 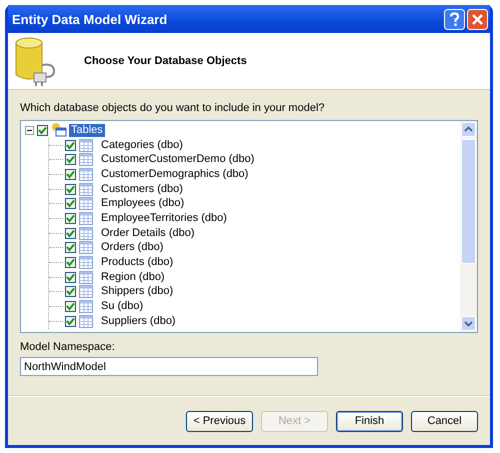 I want to click on tree-node: Categories (dbo), so click(x=142, y=145).